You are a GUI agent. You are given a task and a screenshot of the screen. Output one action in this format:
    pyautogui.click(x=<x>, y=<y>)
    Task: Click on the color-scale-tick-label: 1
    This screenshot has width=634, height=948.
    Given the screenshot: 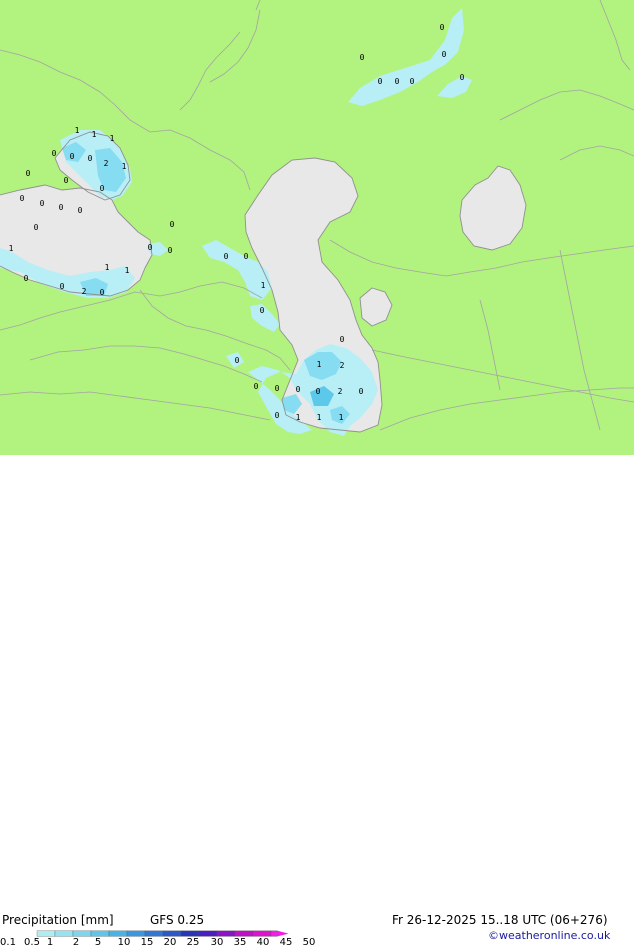 What is the action you would take?
    pyautogui.click(x=50, y=942)
    